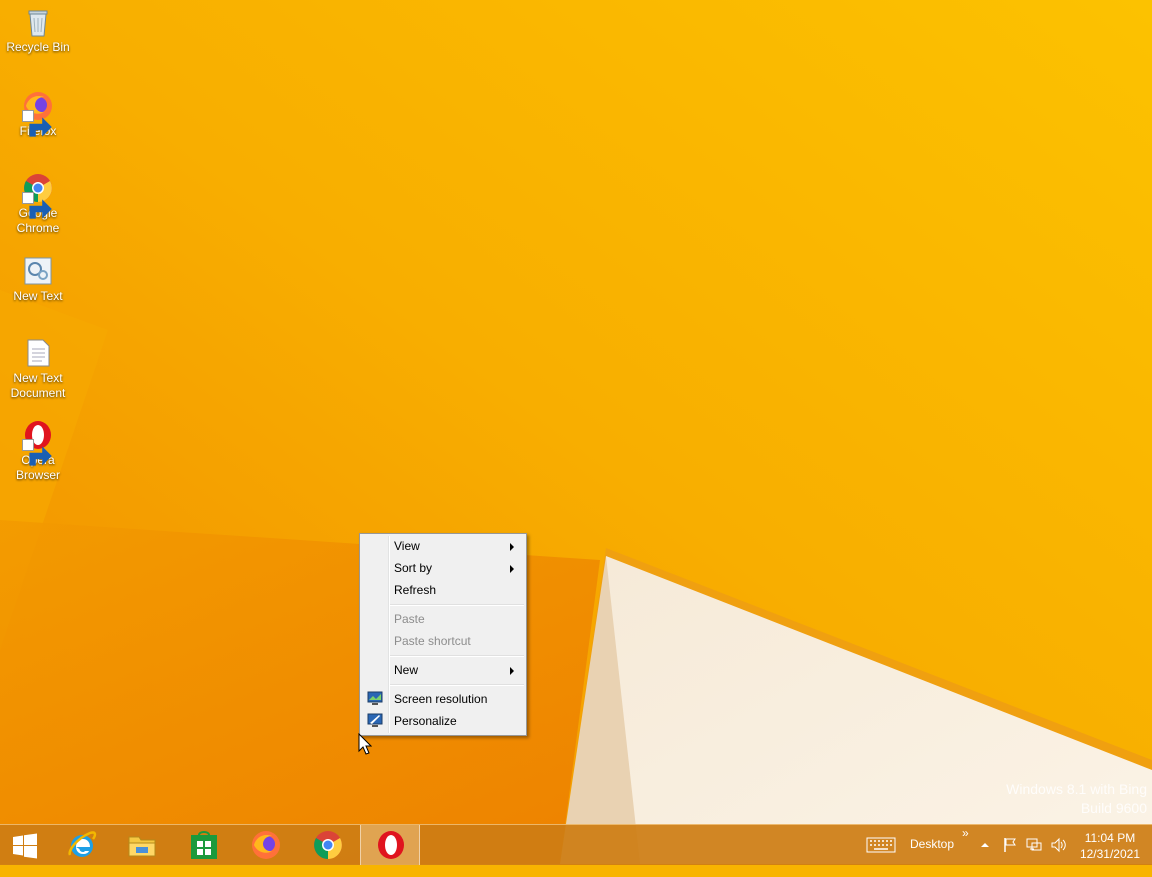 The width and height of the screenshot is (1152, 877). What do you see at coordinates (1109, 854) in the screenshot?
I see `clock-date: 12/31/2021` at bounding box center [1109, 854].